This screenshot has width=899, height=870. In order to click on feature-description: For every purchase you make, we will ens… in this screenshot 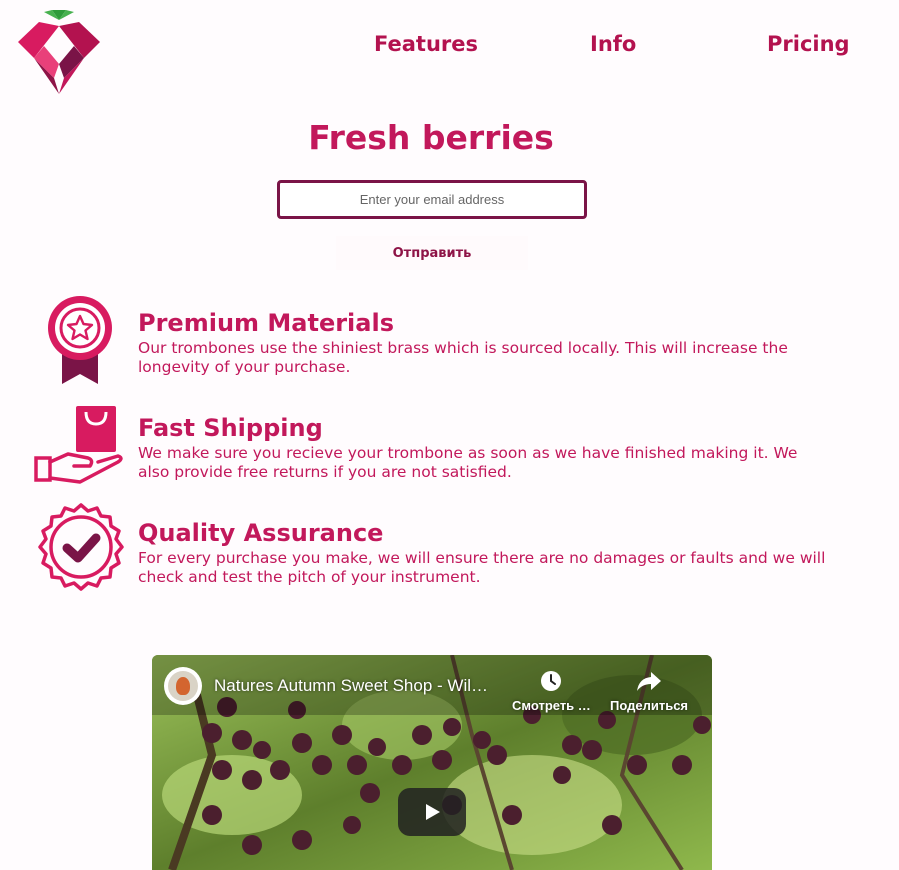, I will do `click(482, 567)`.